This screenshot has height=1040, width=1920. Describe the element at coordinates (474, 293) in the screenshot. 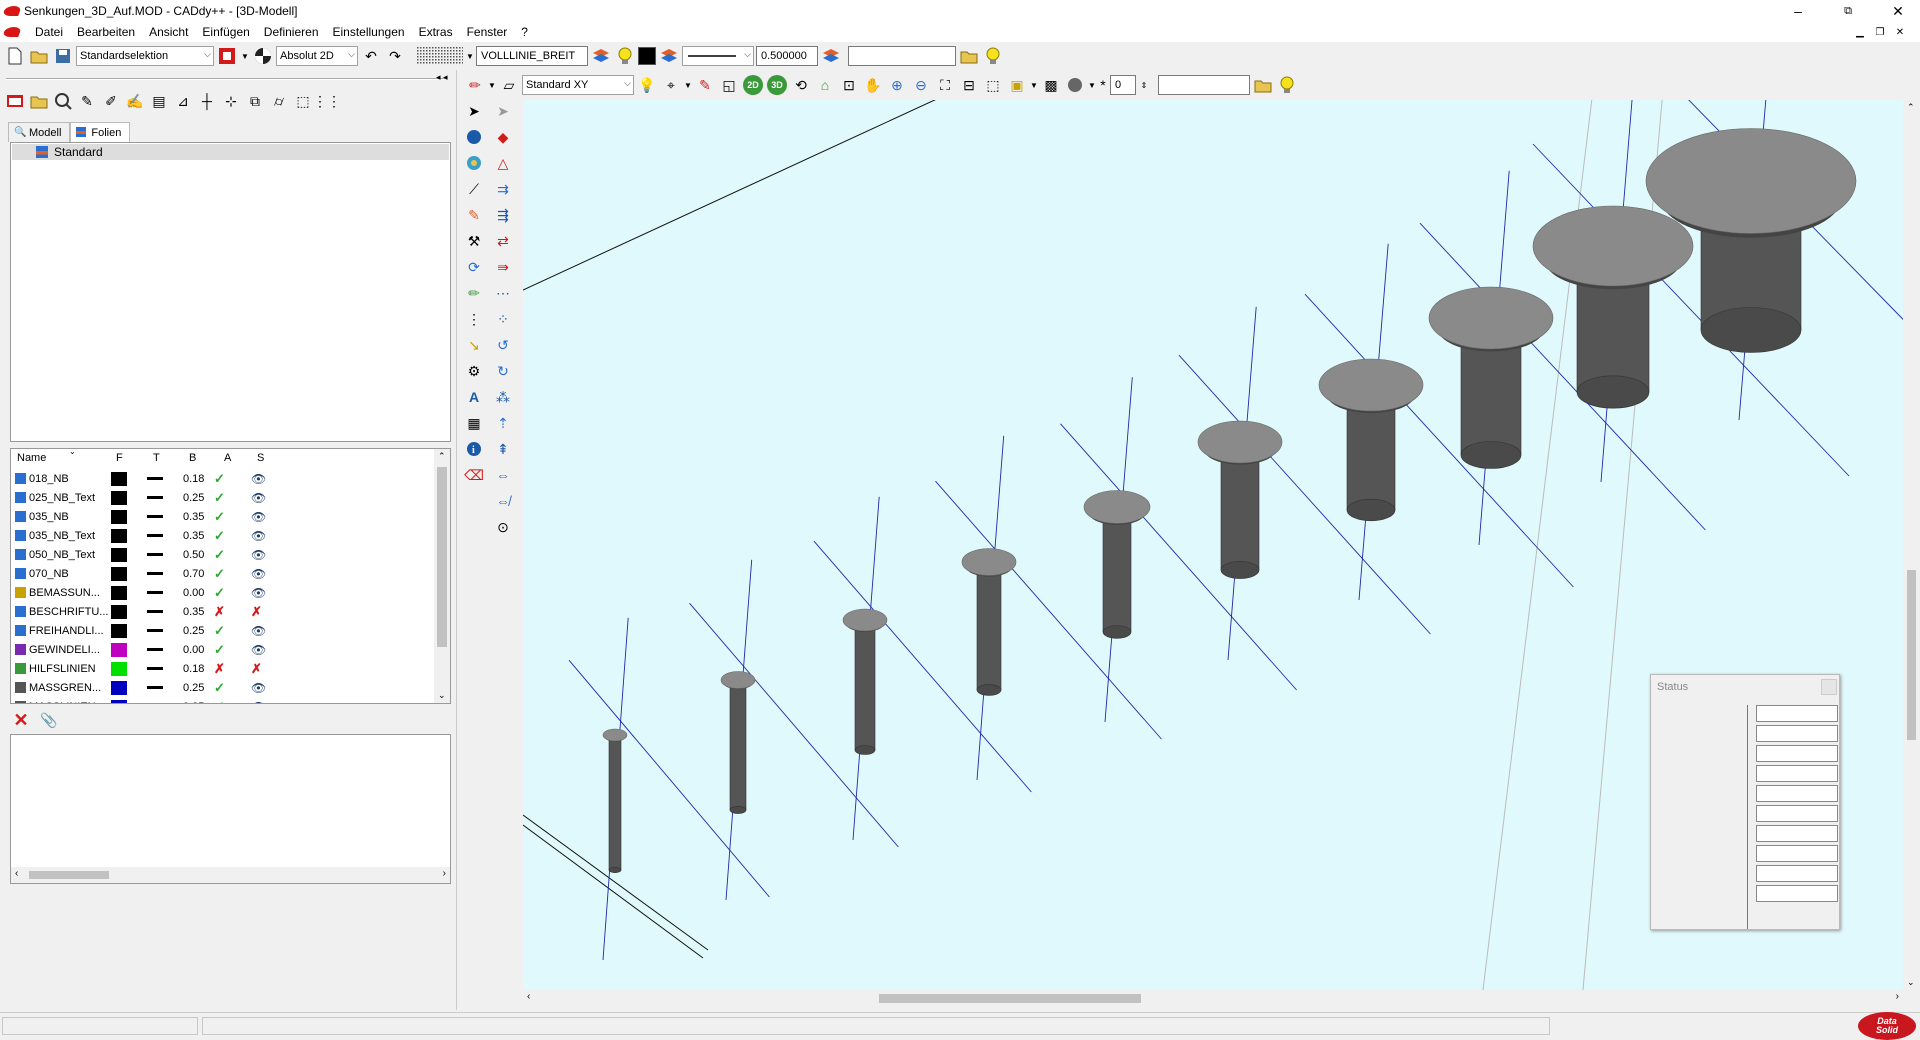

I see `pen-icon: ✏` at that location.